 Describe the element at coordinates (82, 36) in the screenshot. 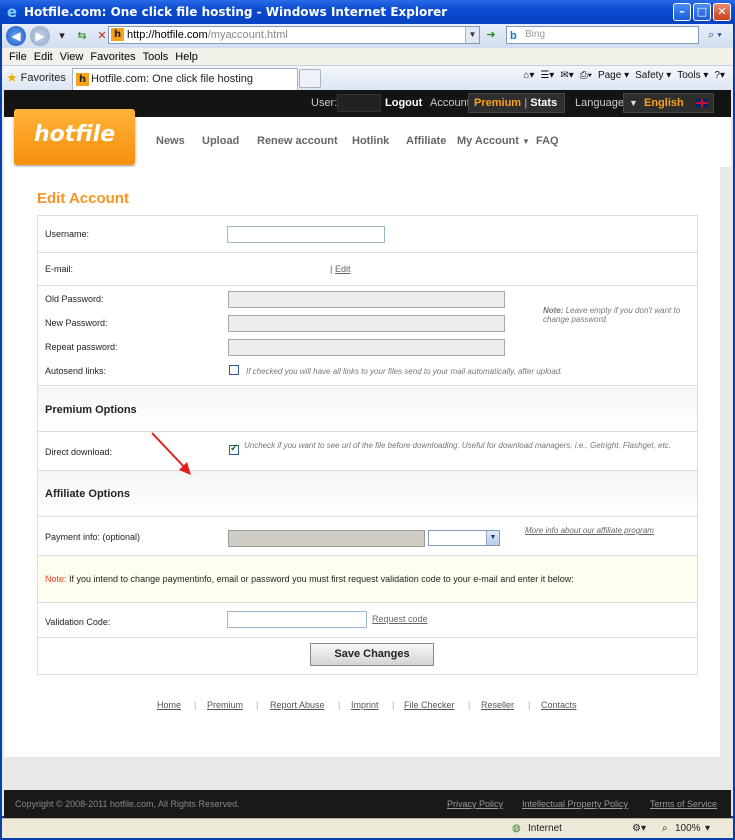

I see `compat-icon: ⇆` at that location.